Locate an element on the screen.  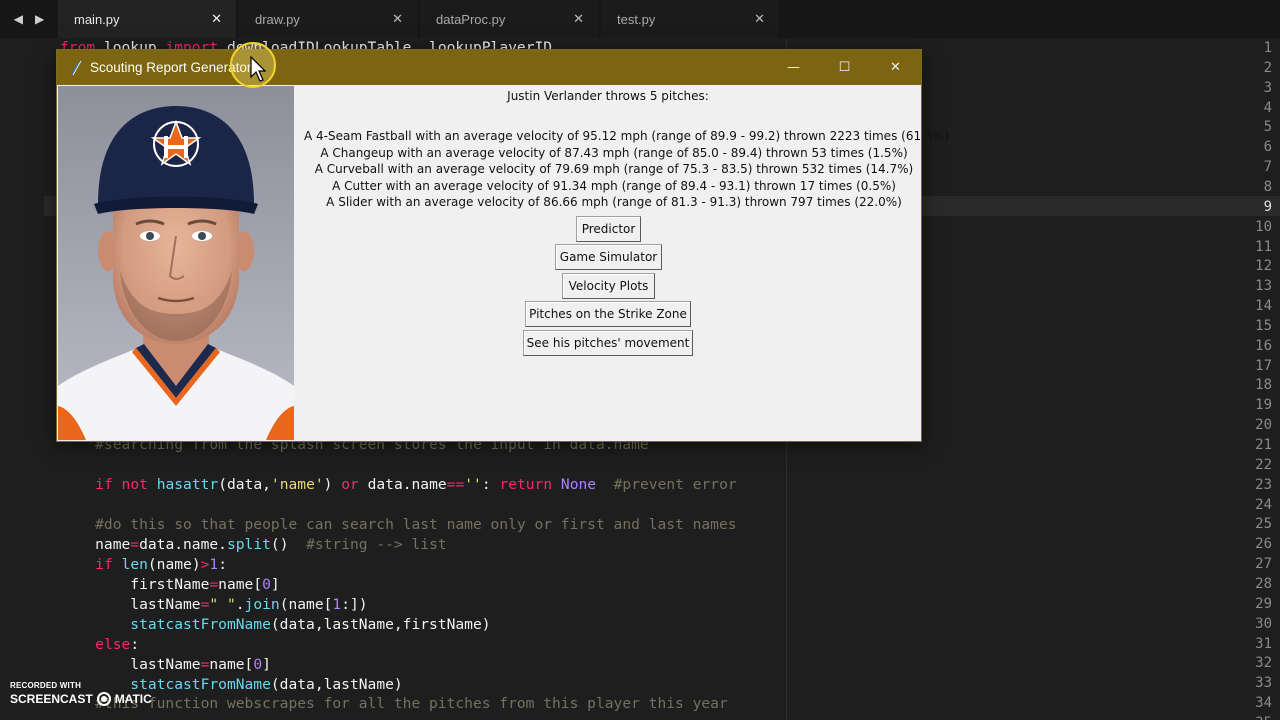
line-number: 10 is located at coordinates (1263, 226).